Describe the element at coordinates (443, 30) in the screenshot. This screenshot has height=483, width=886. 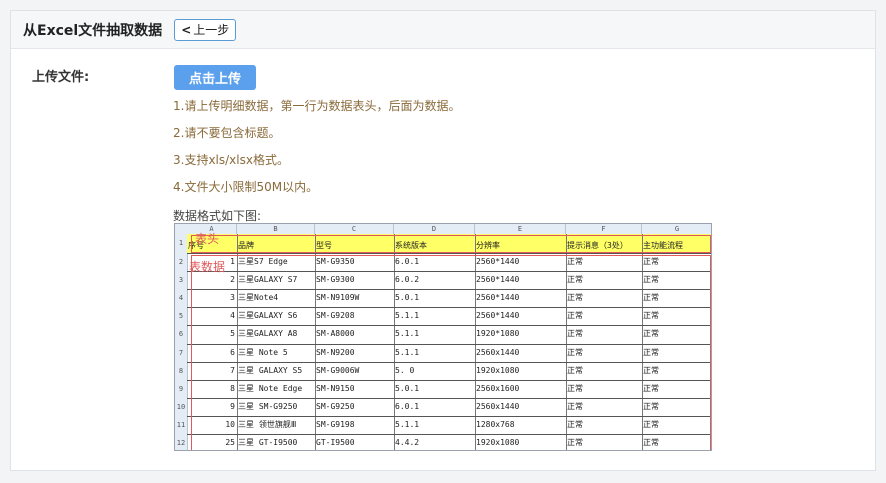
I see `panel-header: 从Excel文件抽取数据 < 上一步` at that location.